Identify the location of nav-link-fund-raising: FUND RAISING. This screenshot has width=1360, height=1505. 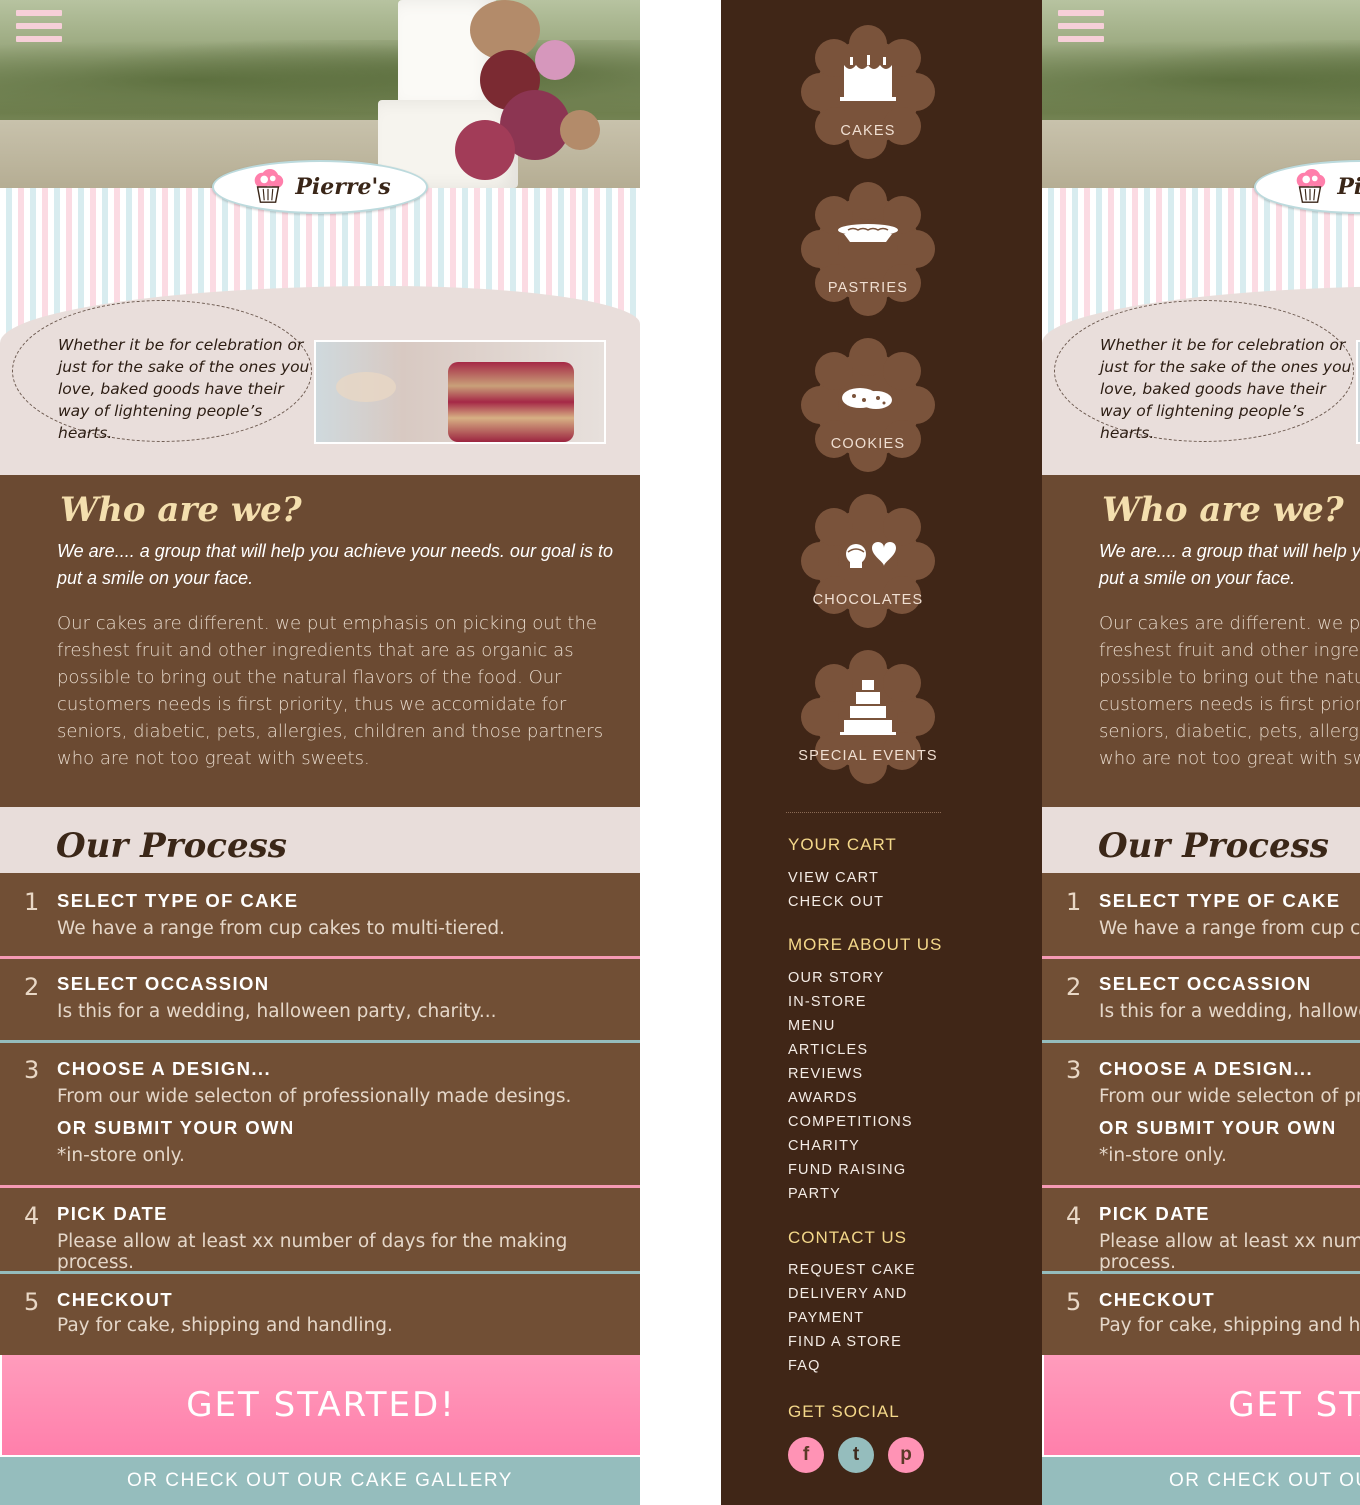
(847, 1170).